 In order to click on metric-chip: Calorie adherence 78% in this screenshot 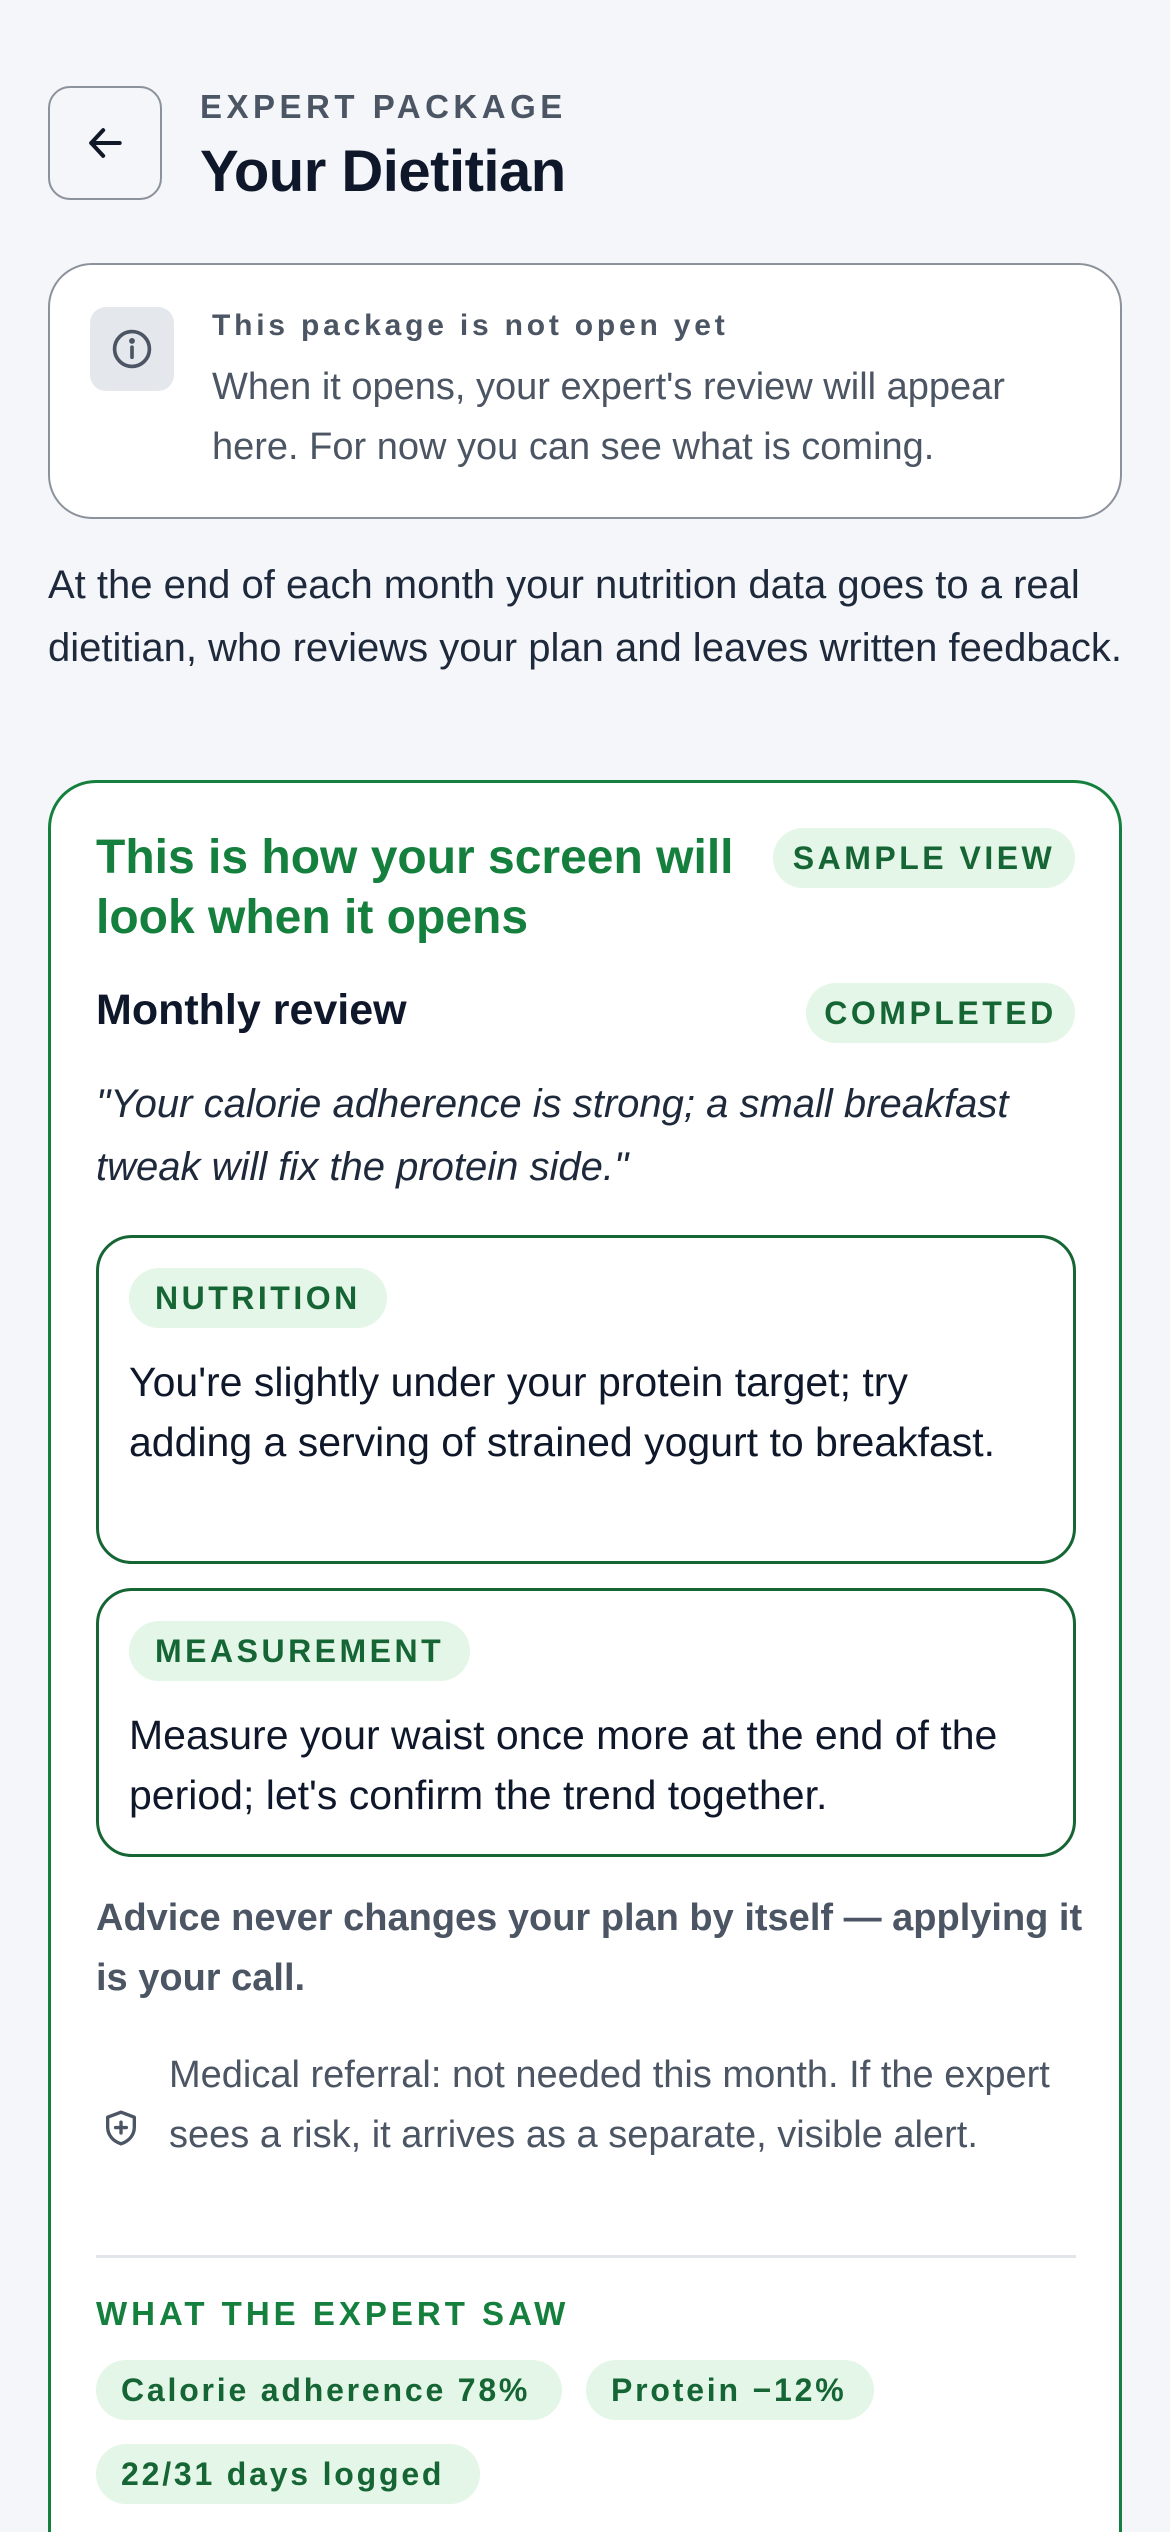, I will do `click(329, 2390)`.